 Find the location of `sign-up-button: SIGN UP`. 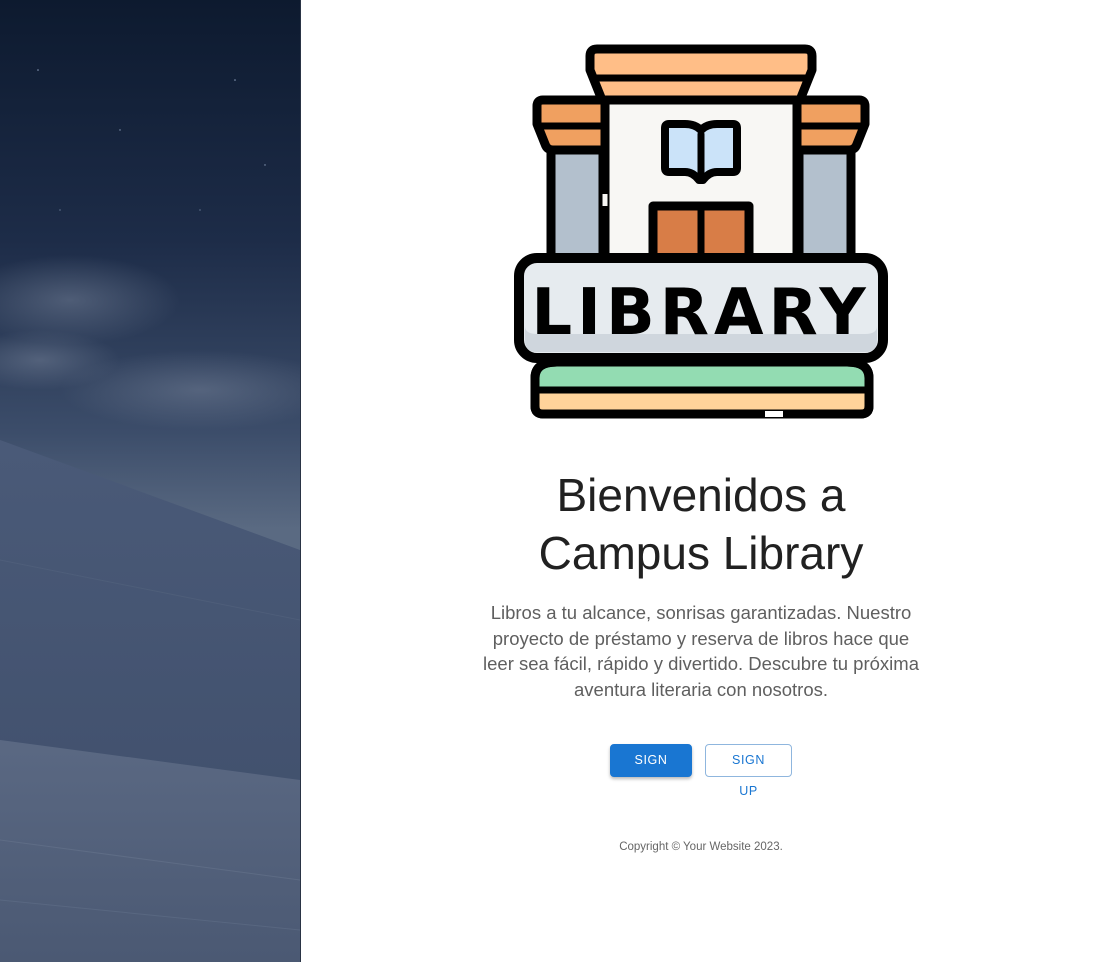

sign-up-button: SIGN UP is located at coordinates (748, 771).